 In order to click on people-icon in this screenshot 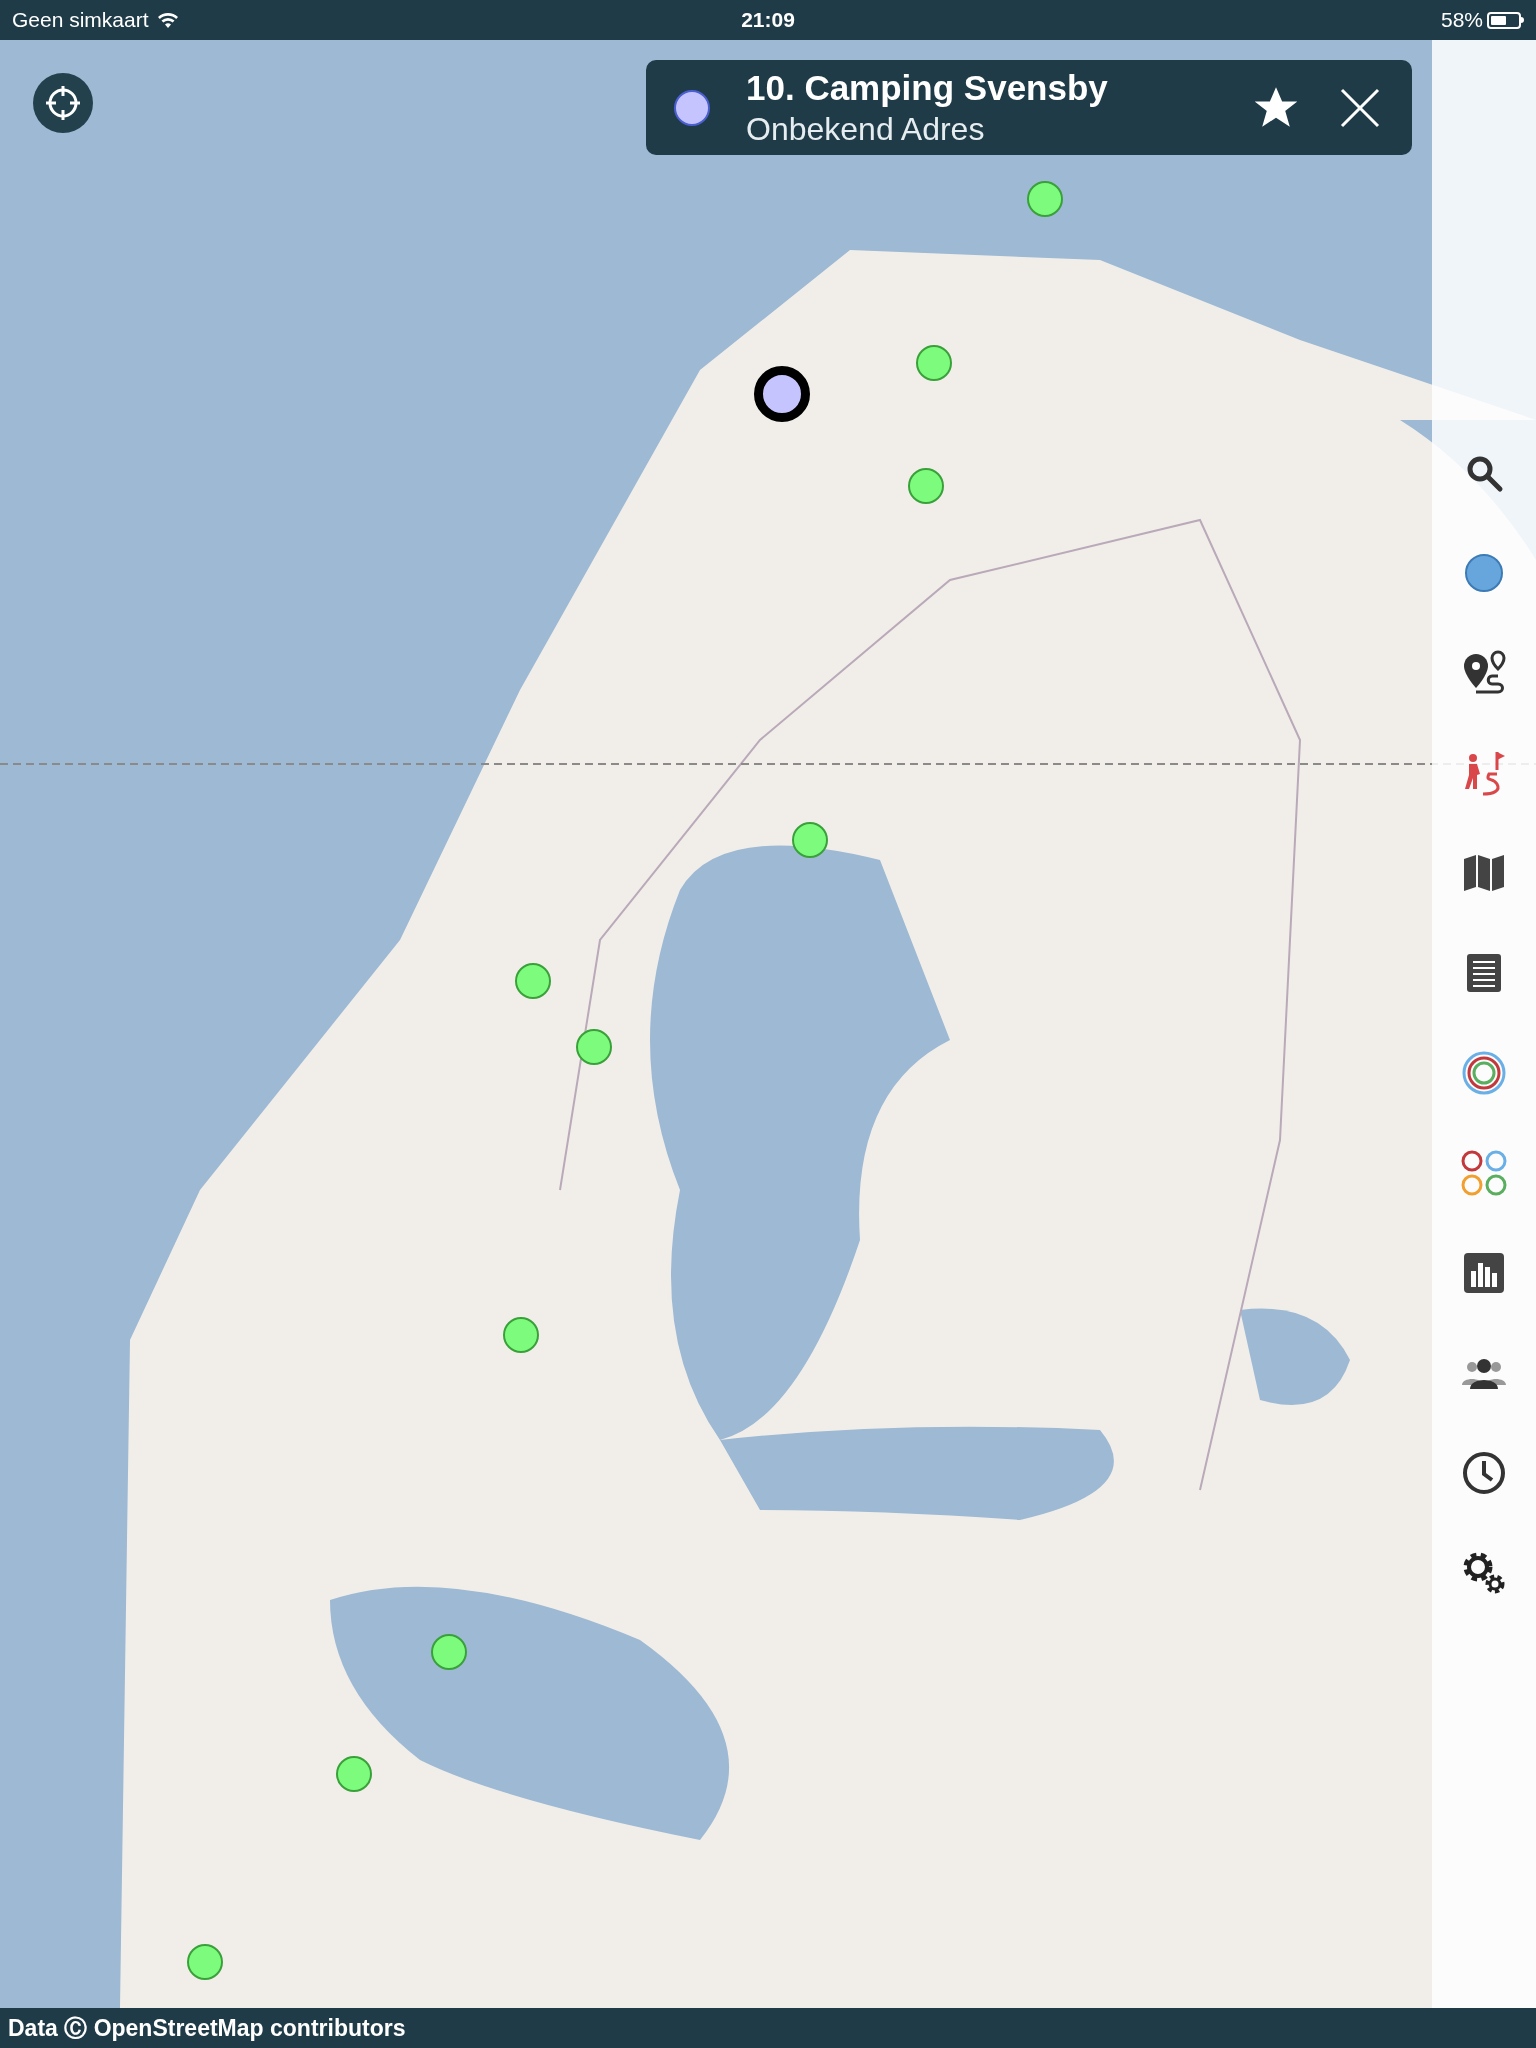, I will do `click(1484, 1373)`.